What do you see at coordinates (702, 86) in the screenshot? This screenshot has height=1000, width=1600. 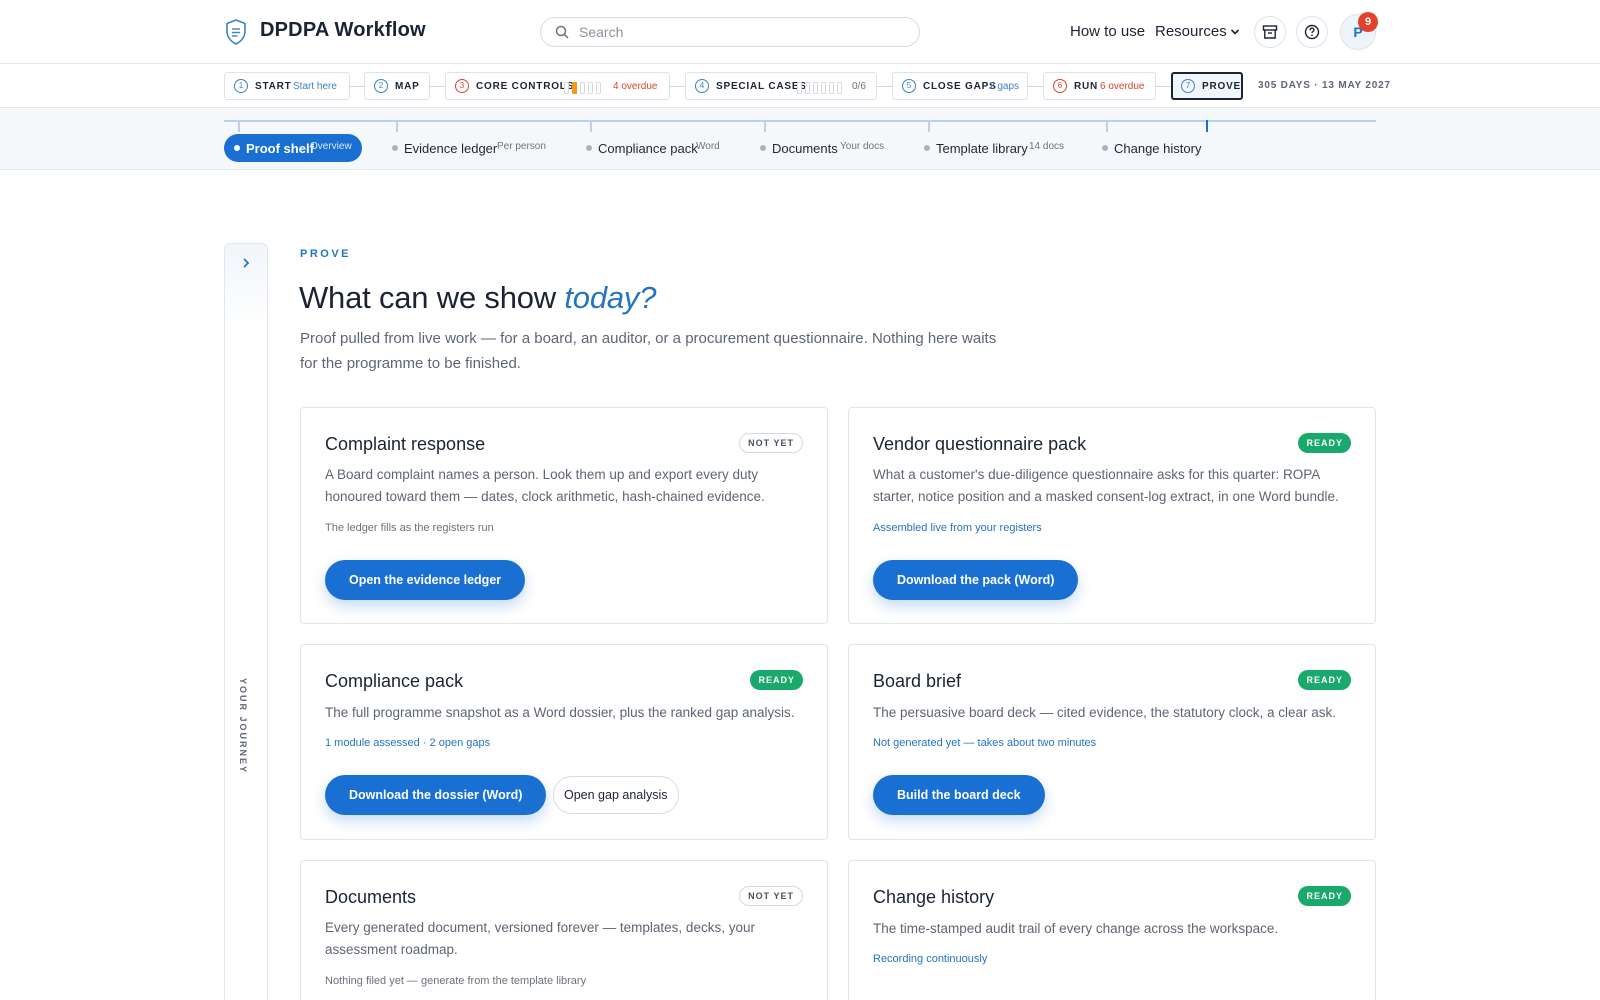 I see `step-number: 4` at bounding box center [702, 86].